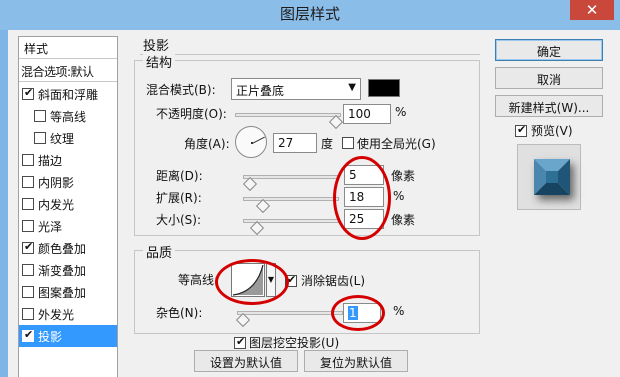 The height and width of the screenshot is (377, 620). Describe the element at coordinates (333, 281) in the screenshot. I see `anti-alias-label: 消除锯齿(L)` at that location.